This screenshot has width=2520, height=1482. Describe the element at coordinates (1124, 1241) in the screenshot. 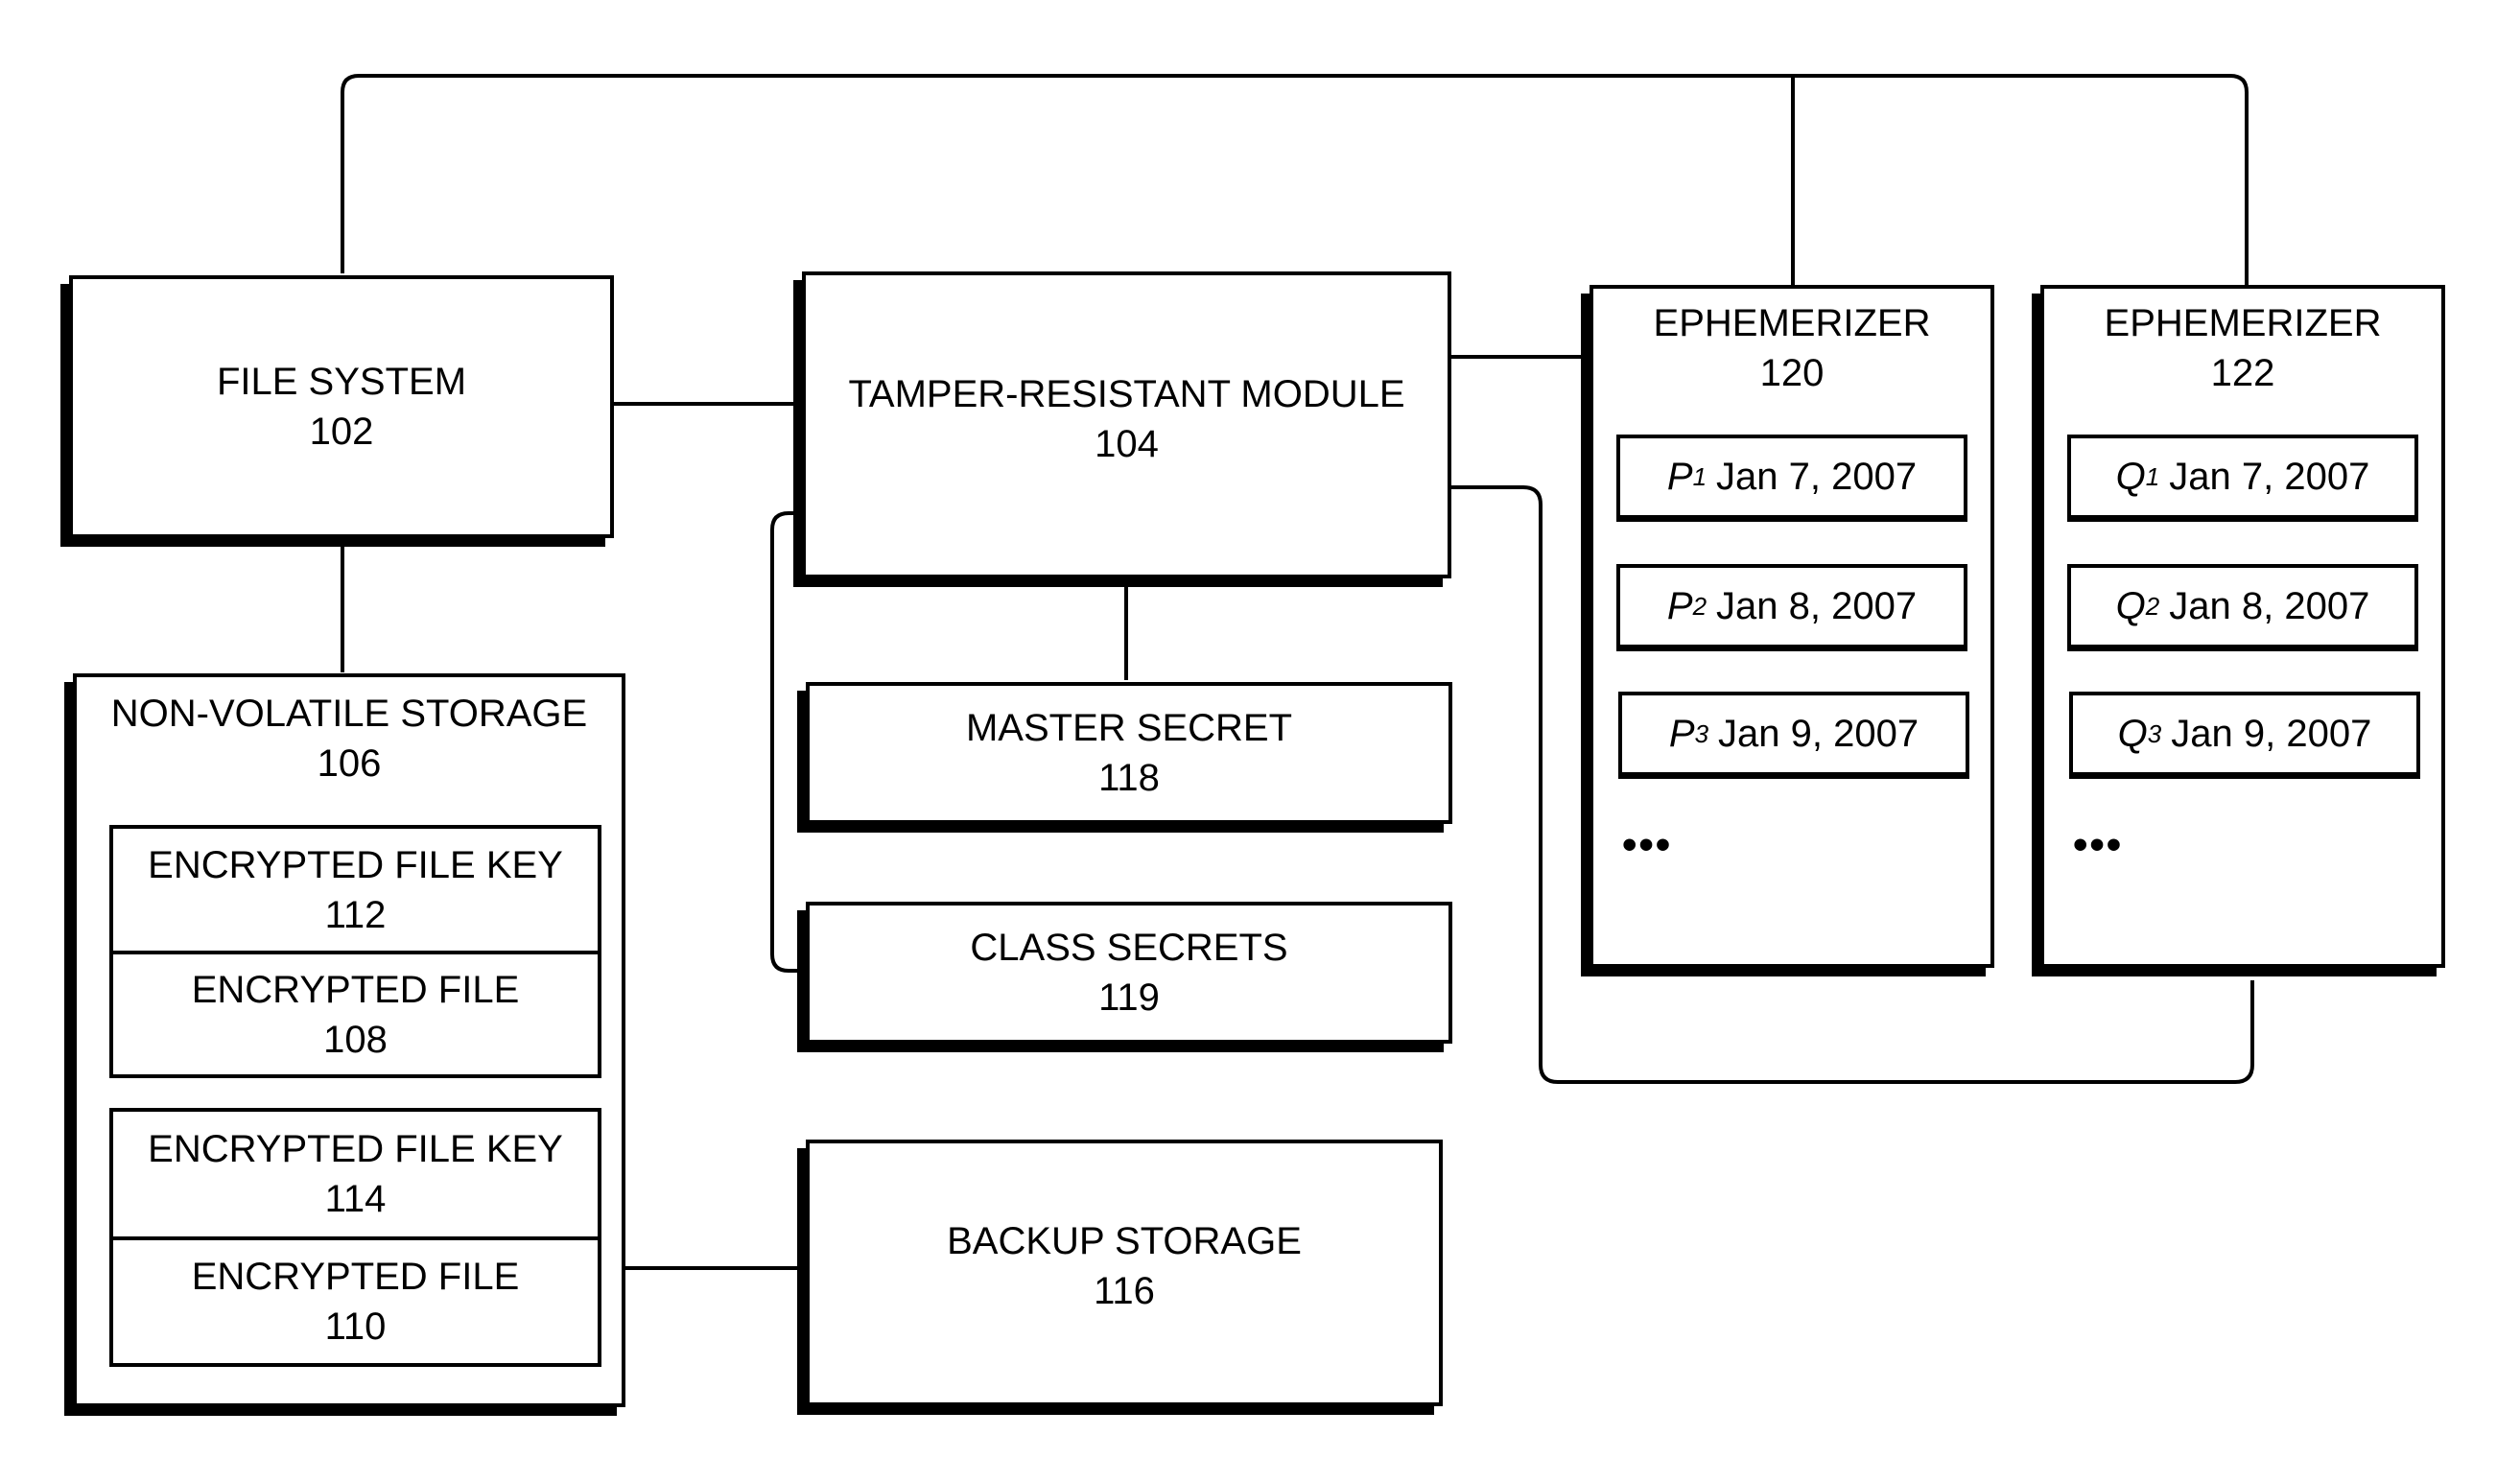

I see `backup-storage-title: BACKUP STORAGE` at that location.